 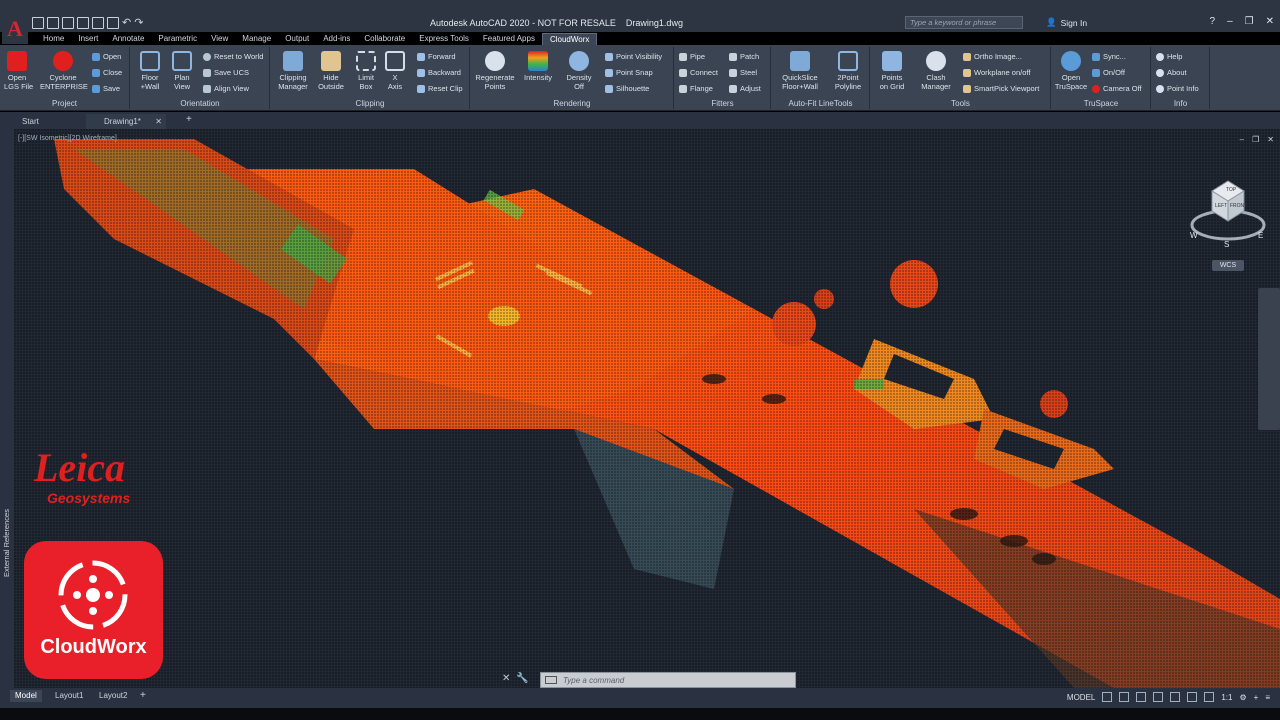 What do you see at coordinates (1255, 139) in the screenshot?
I see `vp-restore-icon: ❐` at bounding box center [1255, 139].